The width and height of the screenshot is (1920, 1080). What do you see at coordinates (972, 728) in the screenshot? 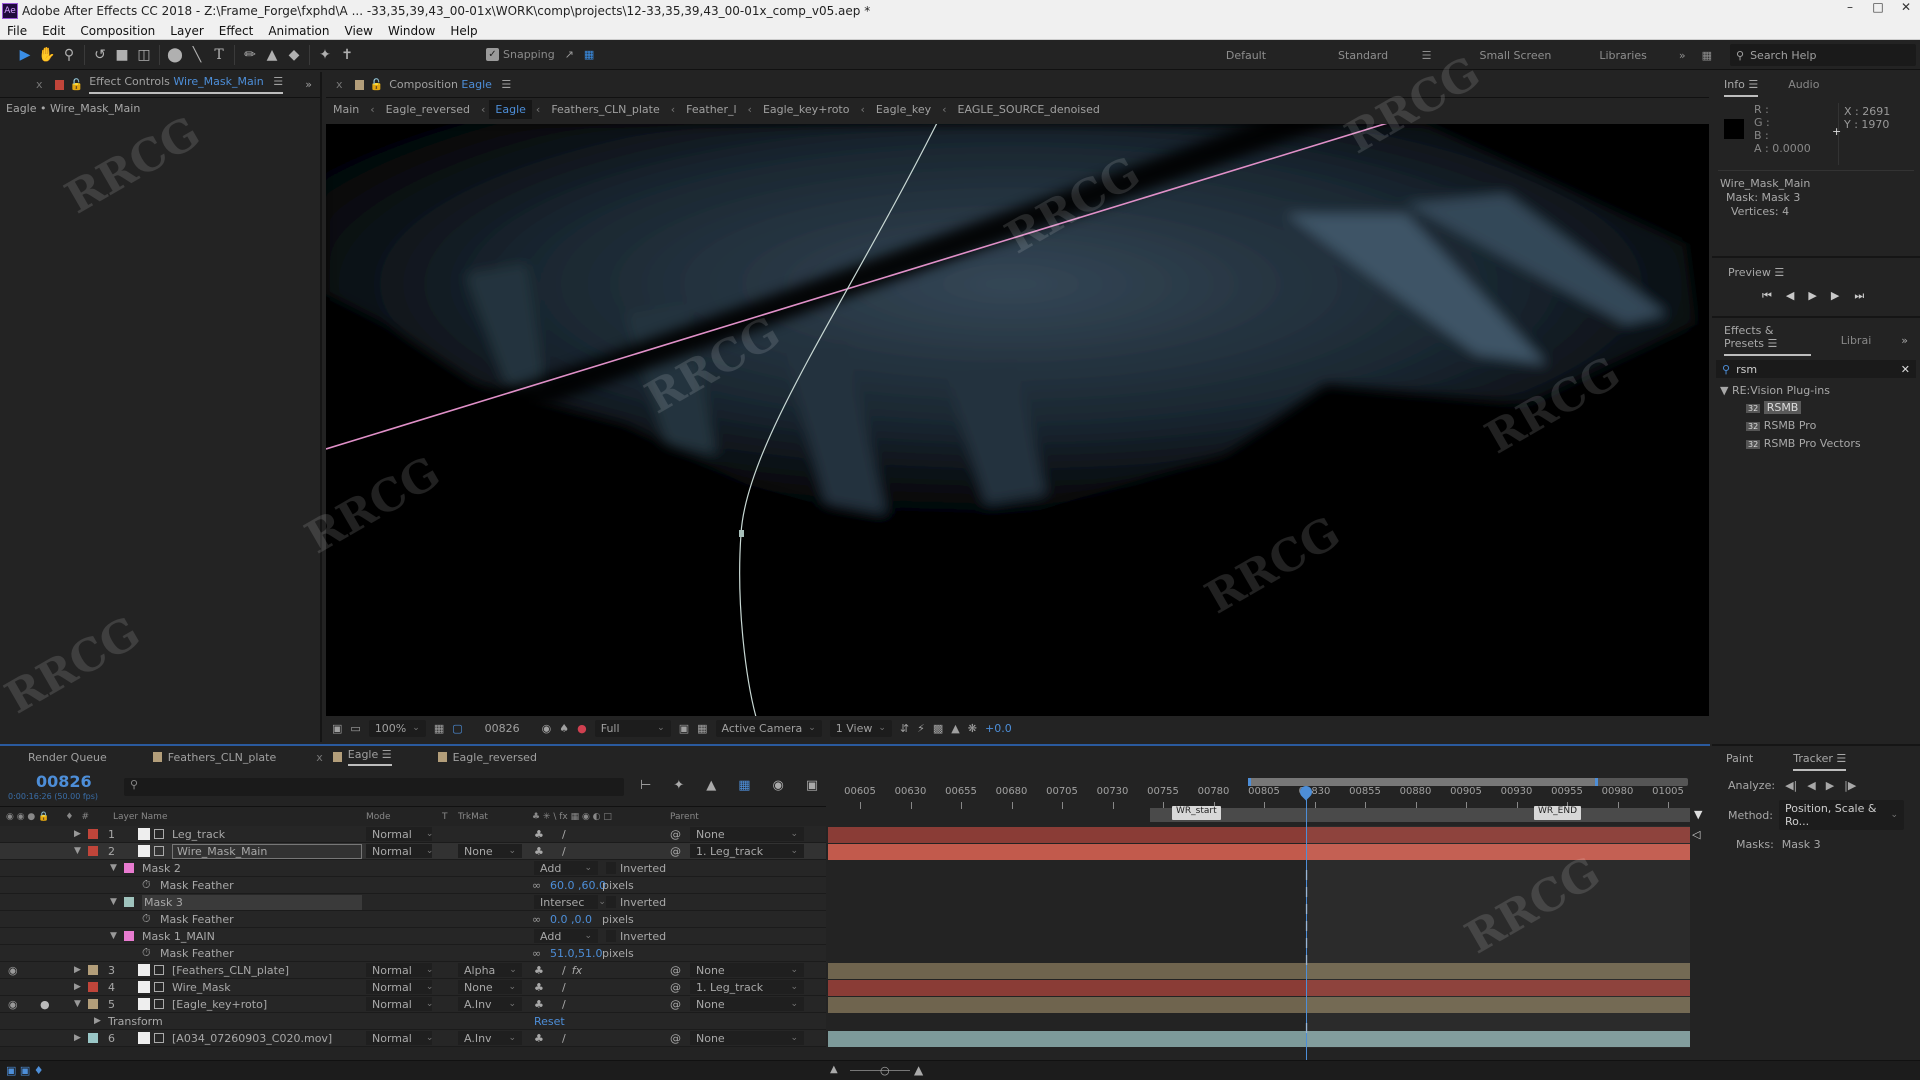
I see `reset-exposure-icon: ❋` at bounding box center [972, 728].